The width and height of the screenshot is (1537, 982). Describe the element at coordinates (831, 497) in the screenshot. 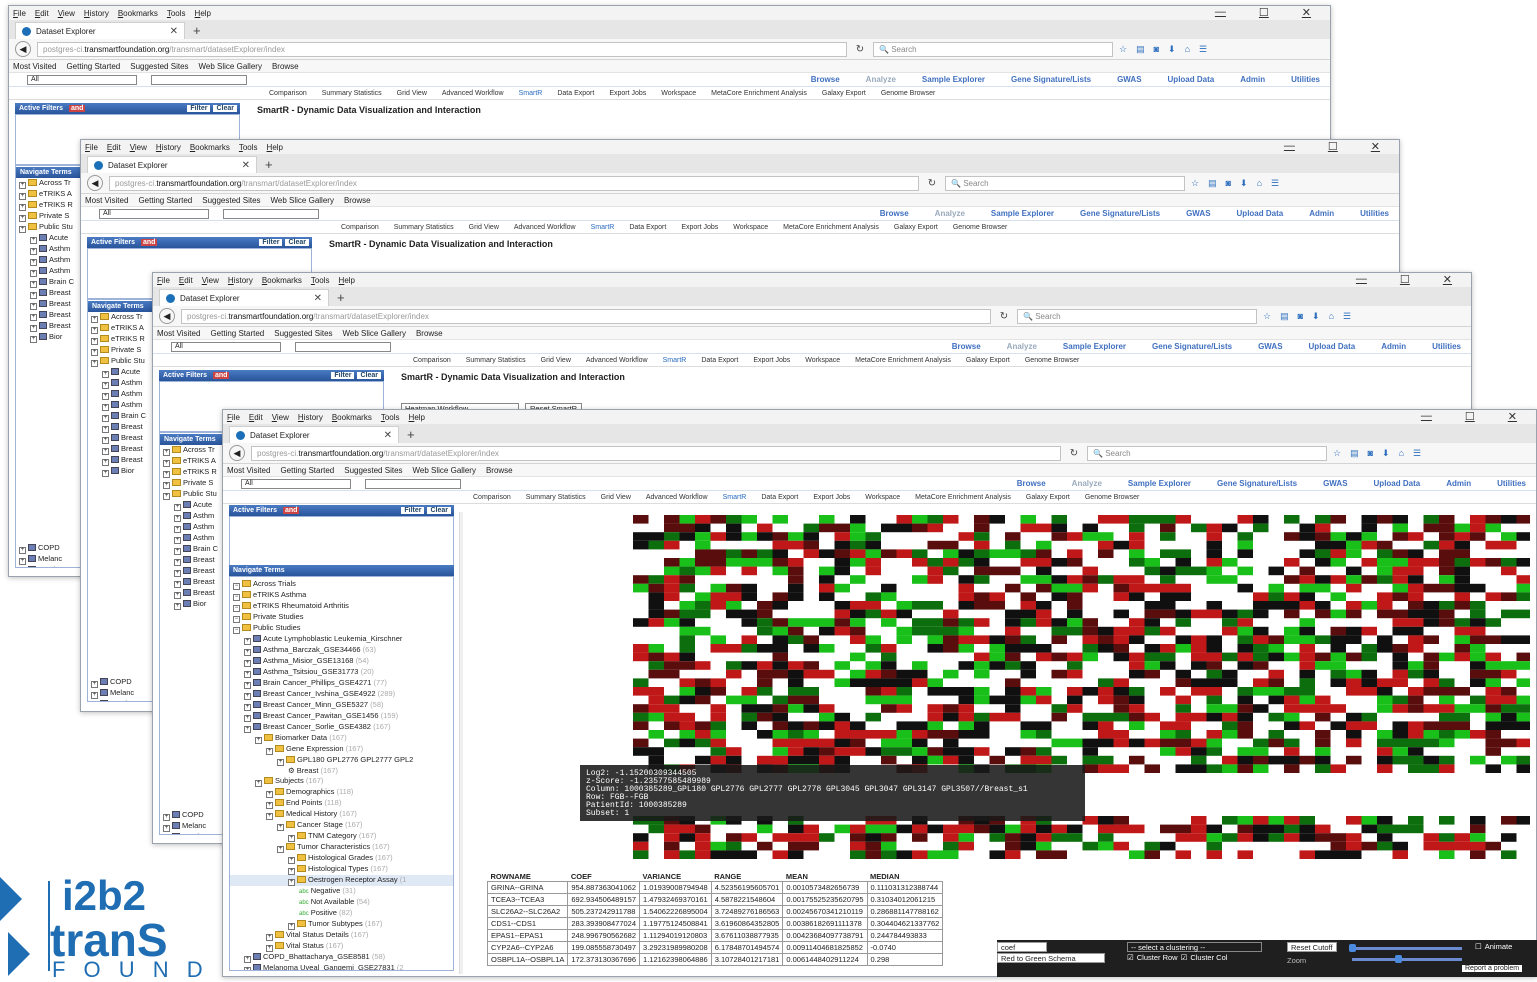

I see `tab-export-jobs: Export Jobs` at that location.